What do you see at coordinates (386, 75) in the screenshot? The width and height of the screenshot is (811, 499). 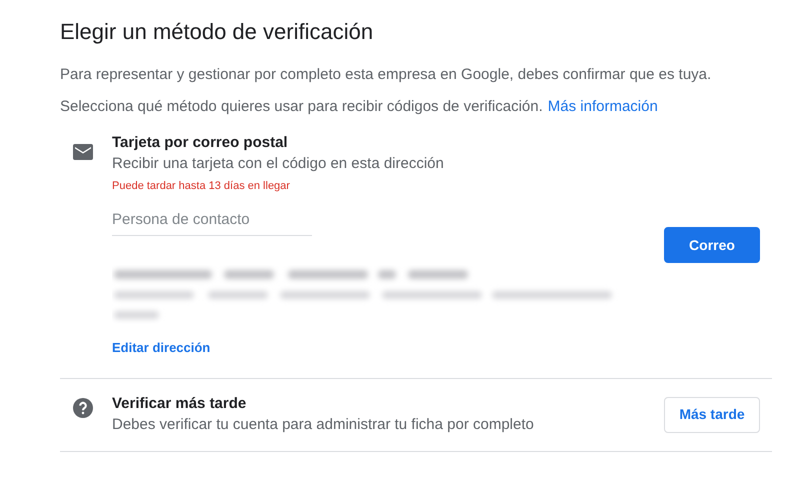 I see `intro-text: Para representar y gestionar por completo esta empresa en Google, debes confirmar que es tuya.` at bounding box center [386, 75].